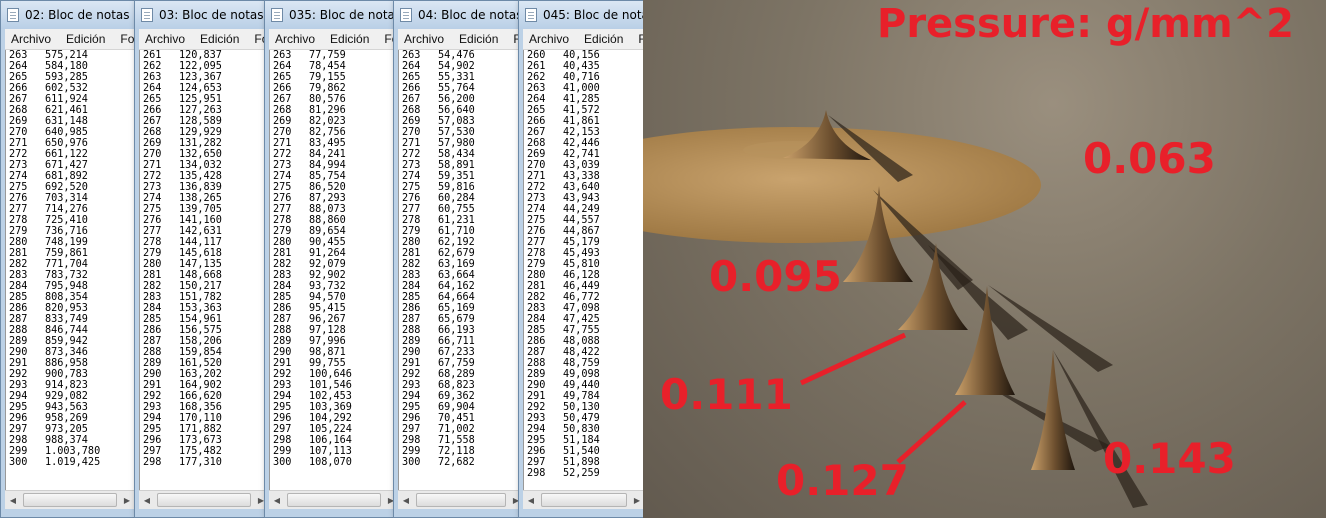 Image resolution: width=1326 pixels, height=518 pixels. I want to click on line-value: 135,428, so click(200, 176).